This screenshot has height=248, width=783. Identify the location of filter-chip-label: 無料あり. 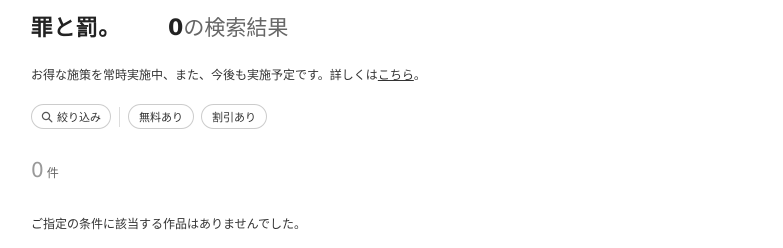
(161, 117).